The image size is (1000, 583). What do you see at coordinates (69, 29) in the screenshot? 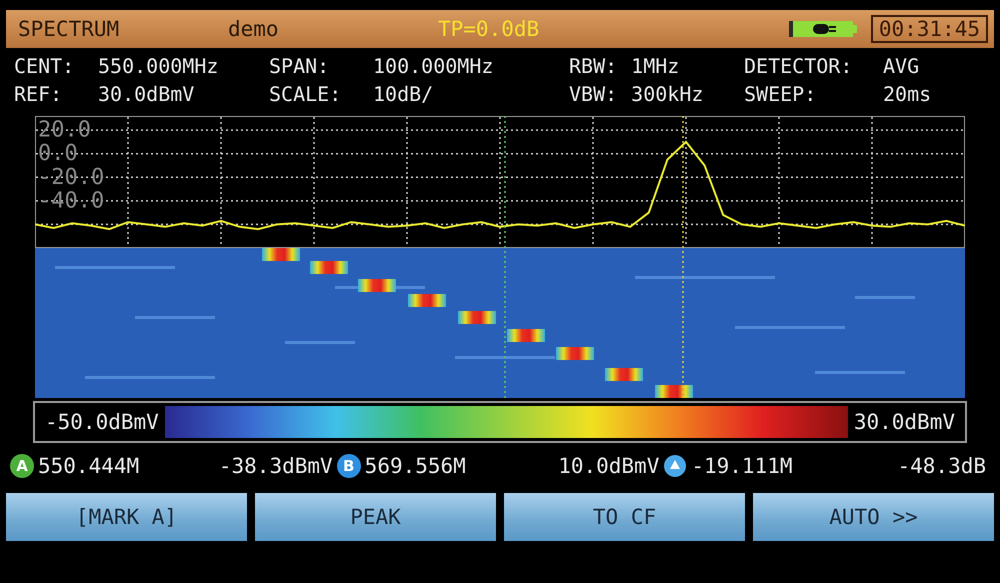
I see `mode-title: SPECTRUM` at bounding box center [69, 29].